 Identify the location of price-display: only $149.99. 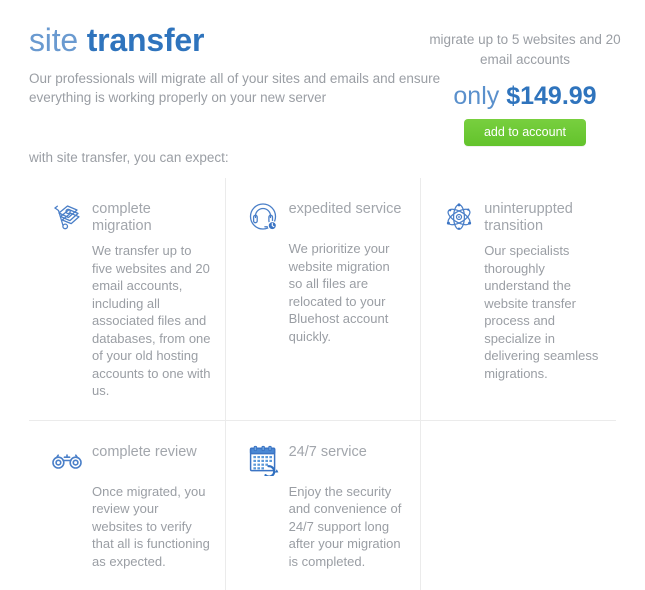
(525, 96).